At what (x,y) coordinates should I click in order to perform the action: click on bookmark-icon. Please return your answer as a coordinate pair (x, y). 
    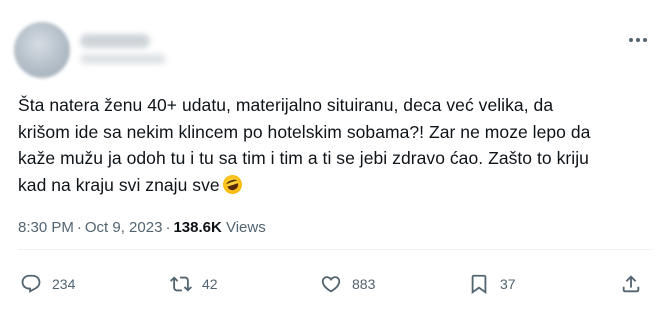
    Looking at the image, I should click on (479, 284).